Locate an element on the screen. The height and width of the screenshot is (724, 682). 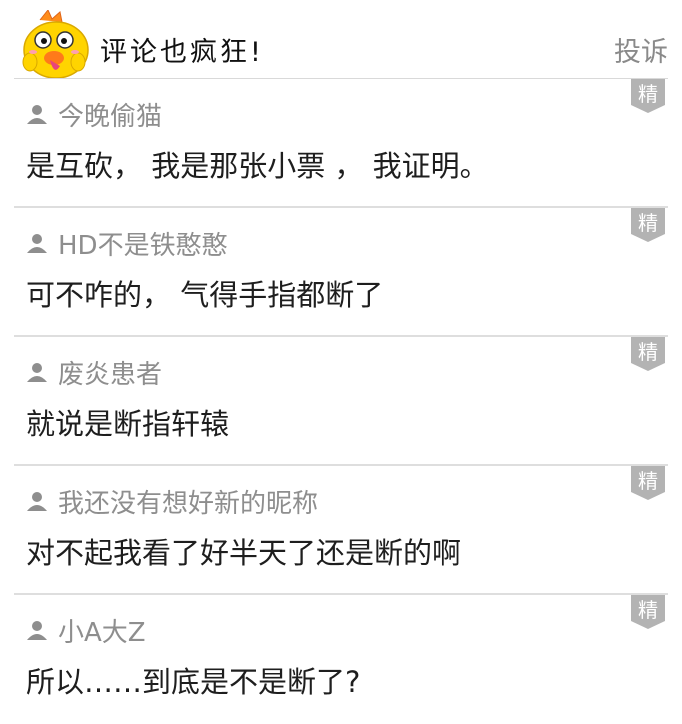
comment-username: 废炎患者 is located at coordinates (110, 372).